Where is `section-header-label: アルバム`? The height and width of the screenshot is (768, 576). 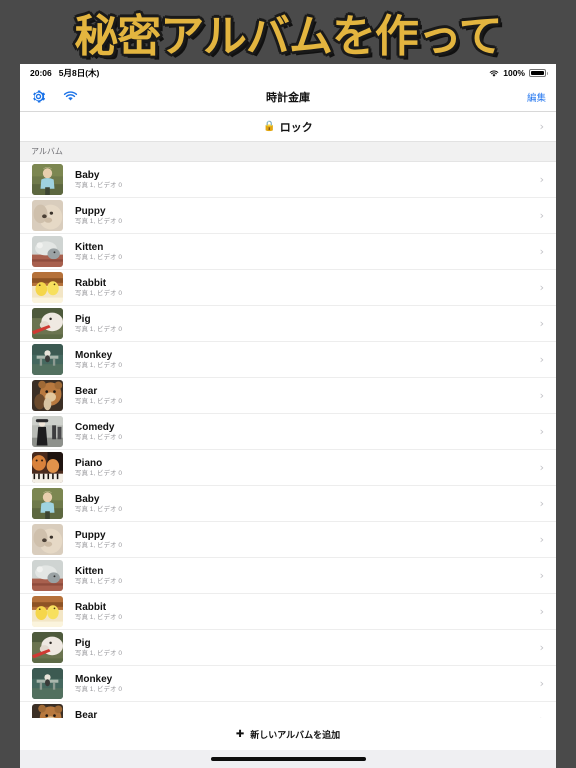 section-header-label: アルバム is located at coordinates (47, 151).